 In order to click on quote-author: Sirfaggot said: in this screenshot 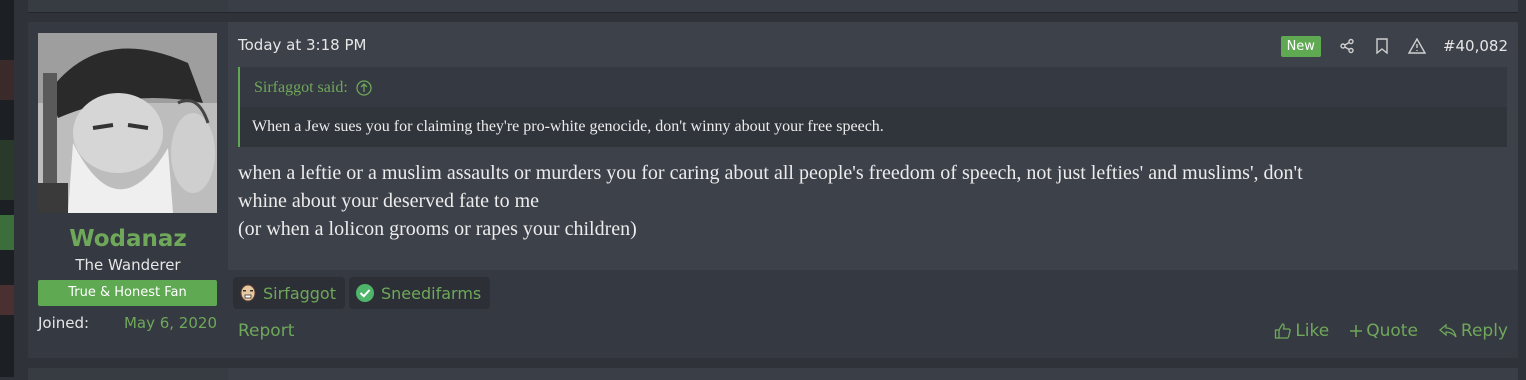, I will do `click(301, 88)`.